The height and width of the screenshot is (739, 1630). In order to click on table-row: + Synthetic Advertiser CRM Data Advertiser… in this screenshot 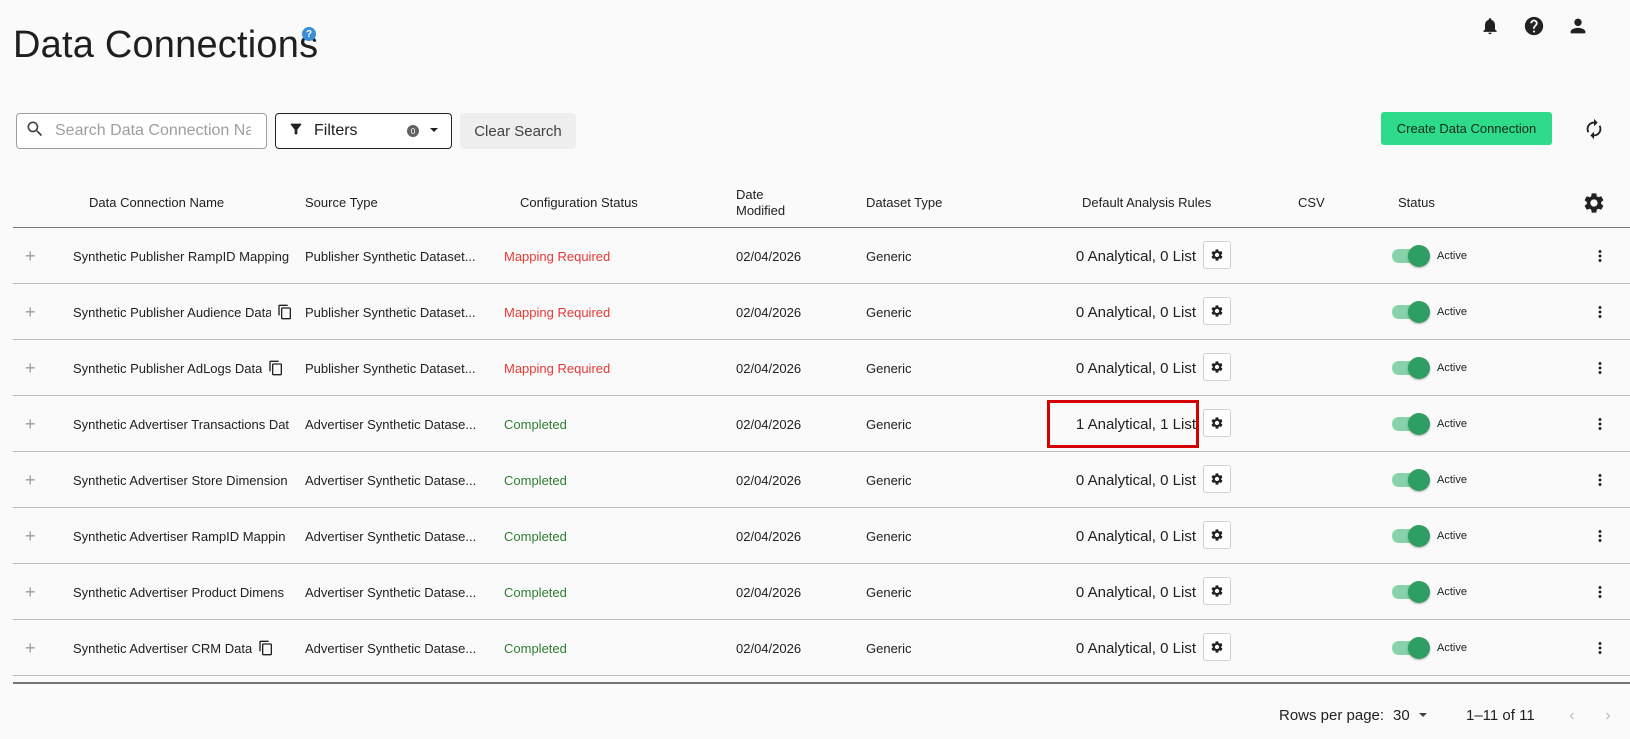, I will do `click(821, 648)`.